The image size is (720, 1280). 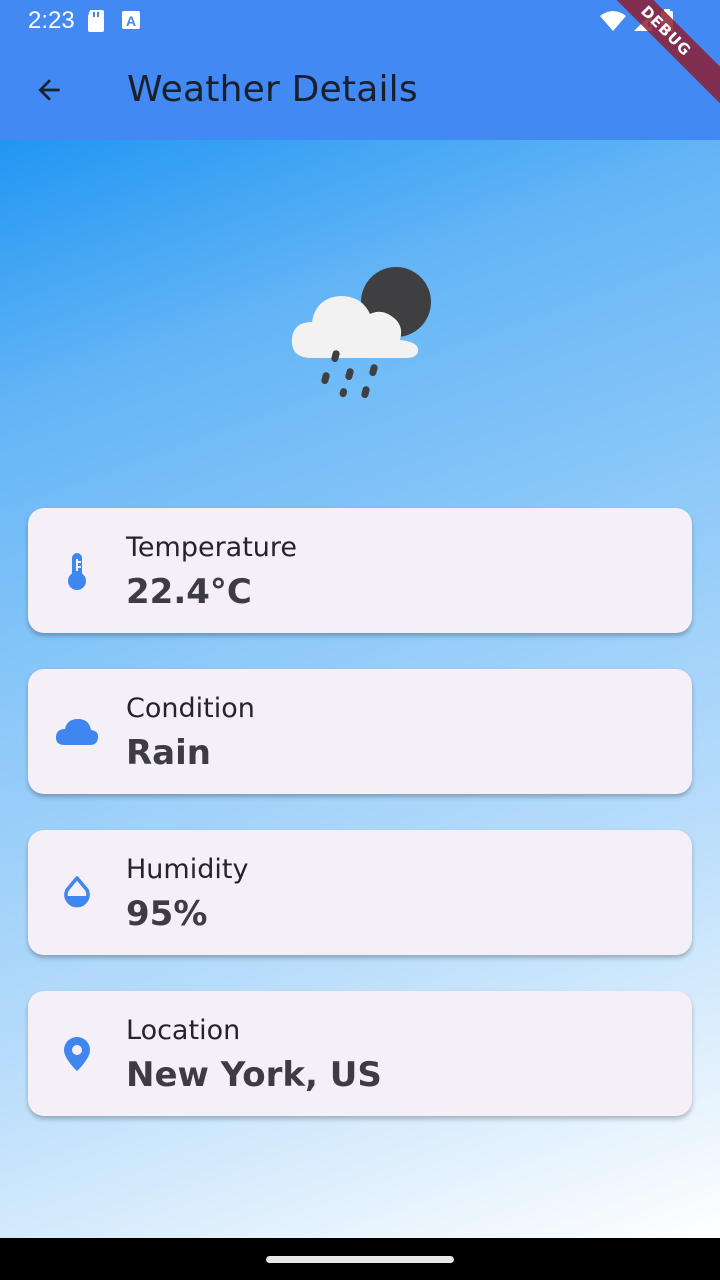 I want to click on card-value: New York, US, so click(x=254, y=1075).